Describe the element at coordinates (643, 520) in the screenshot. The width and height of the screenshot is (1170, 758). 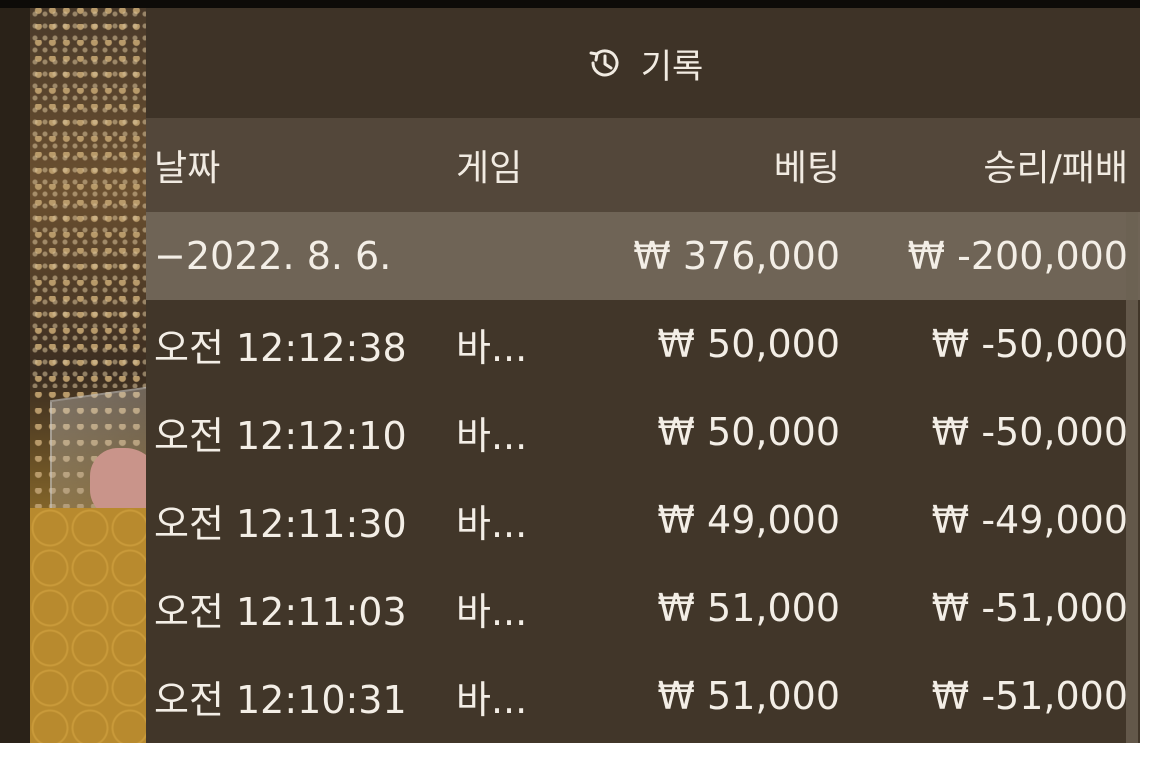
I see `table-row: 오전 12:11:30 바... ₩ 49,000 ₩ -49,000` at that location.